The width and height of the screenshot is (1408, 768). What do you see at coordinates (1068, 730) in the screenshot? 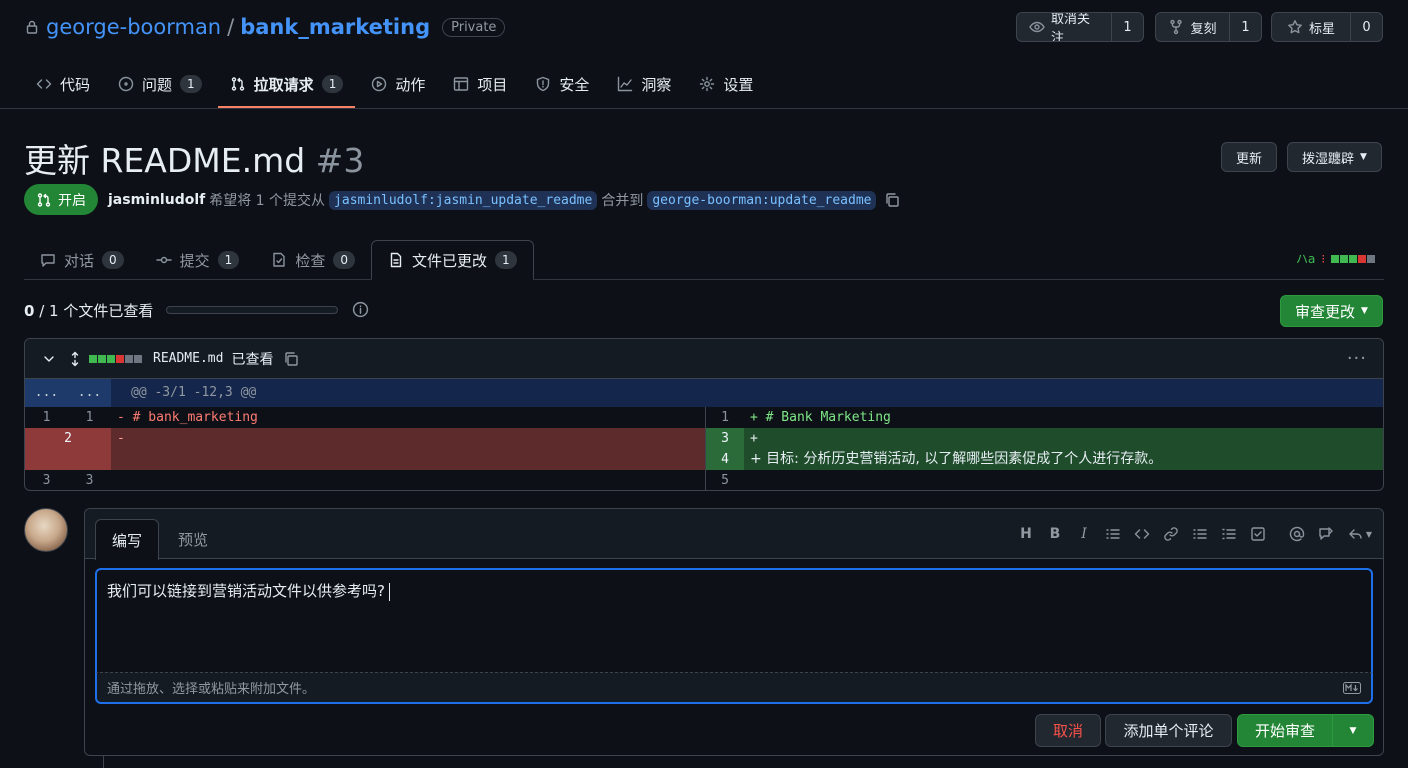
I see `cancel-button: 取消` at bounding box center [1068, 730].